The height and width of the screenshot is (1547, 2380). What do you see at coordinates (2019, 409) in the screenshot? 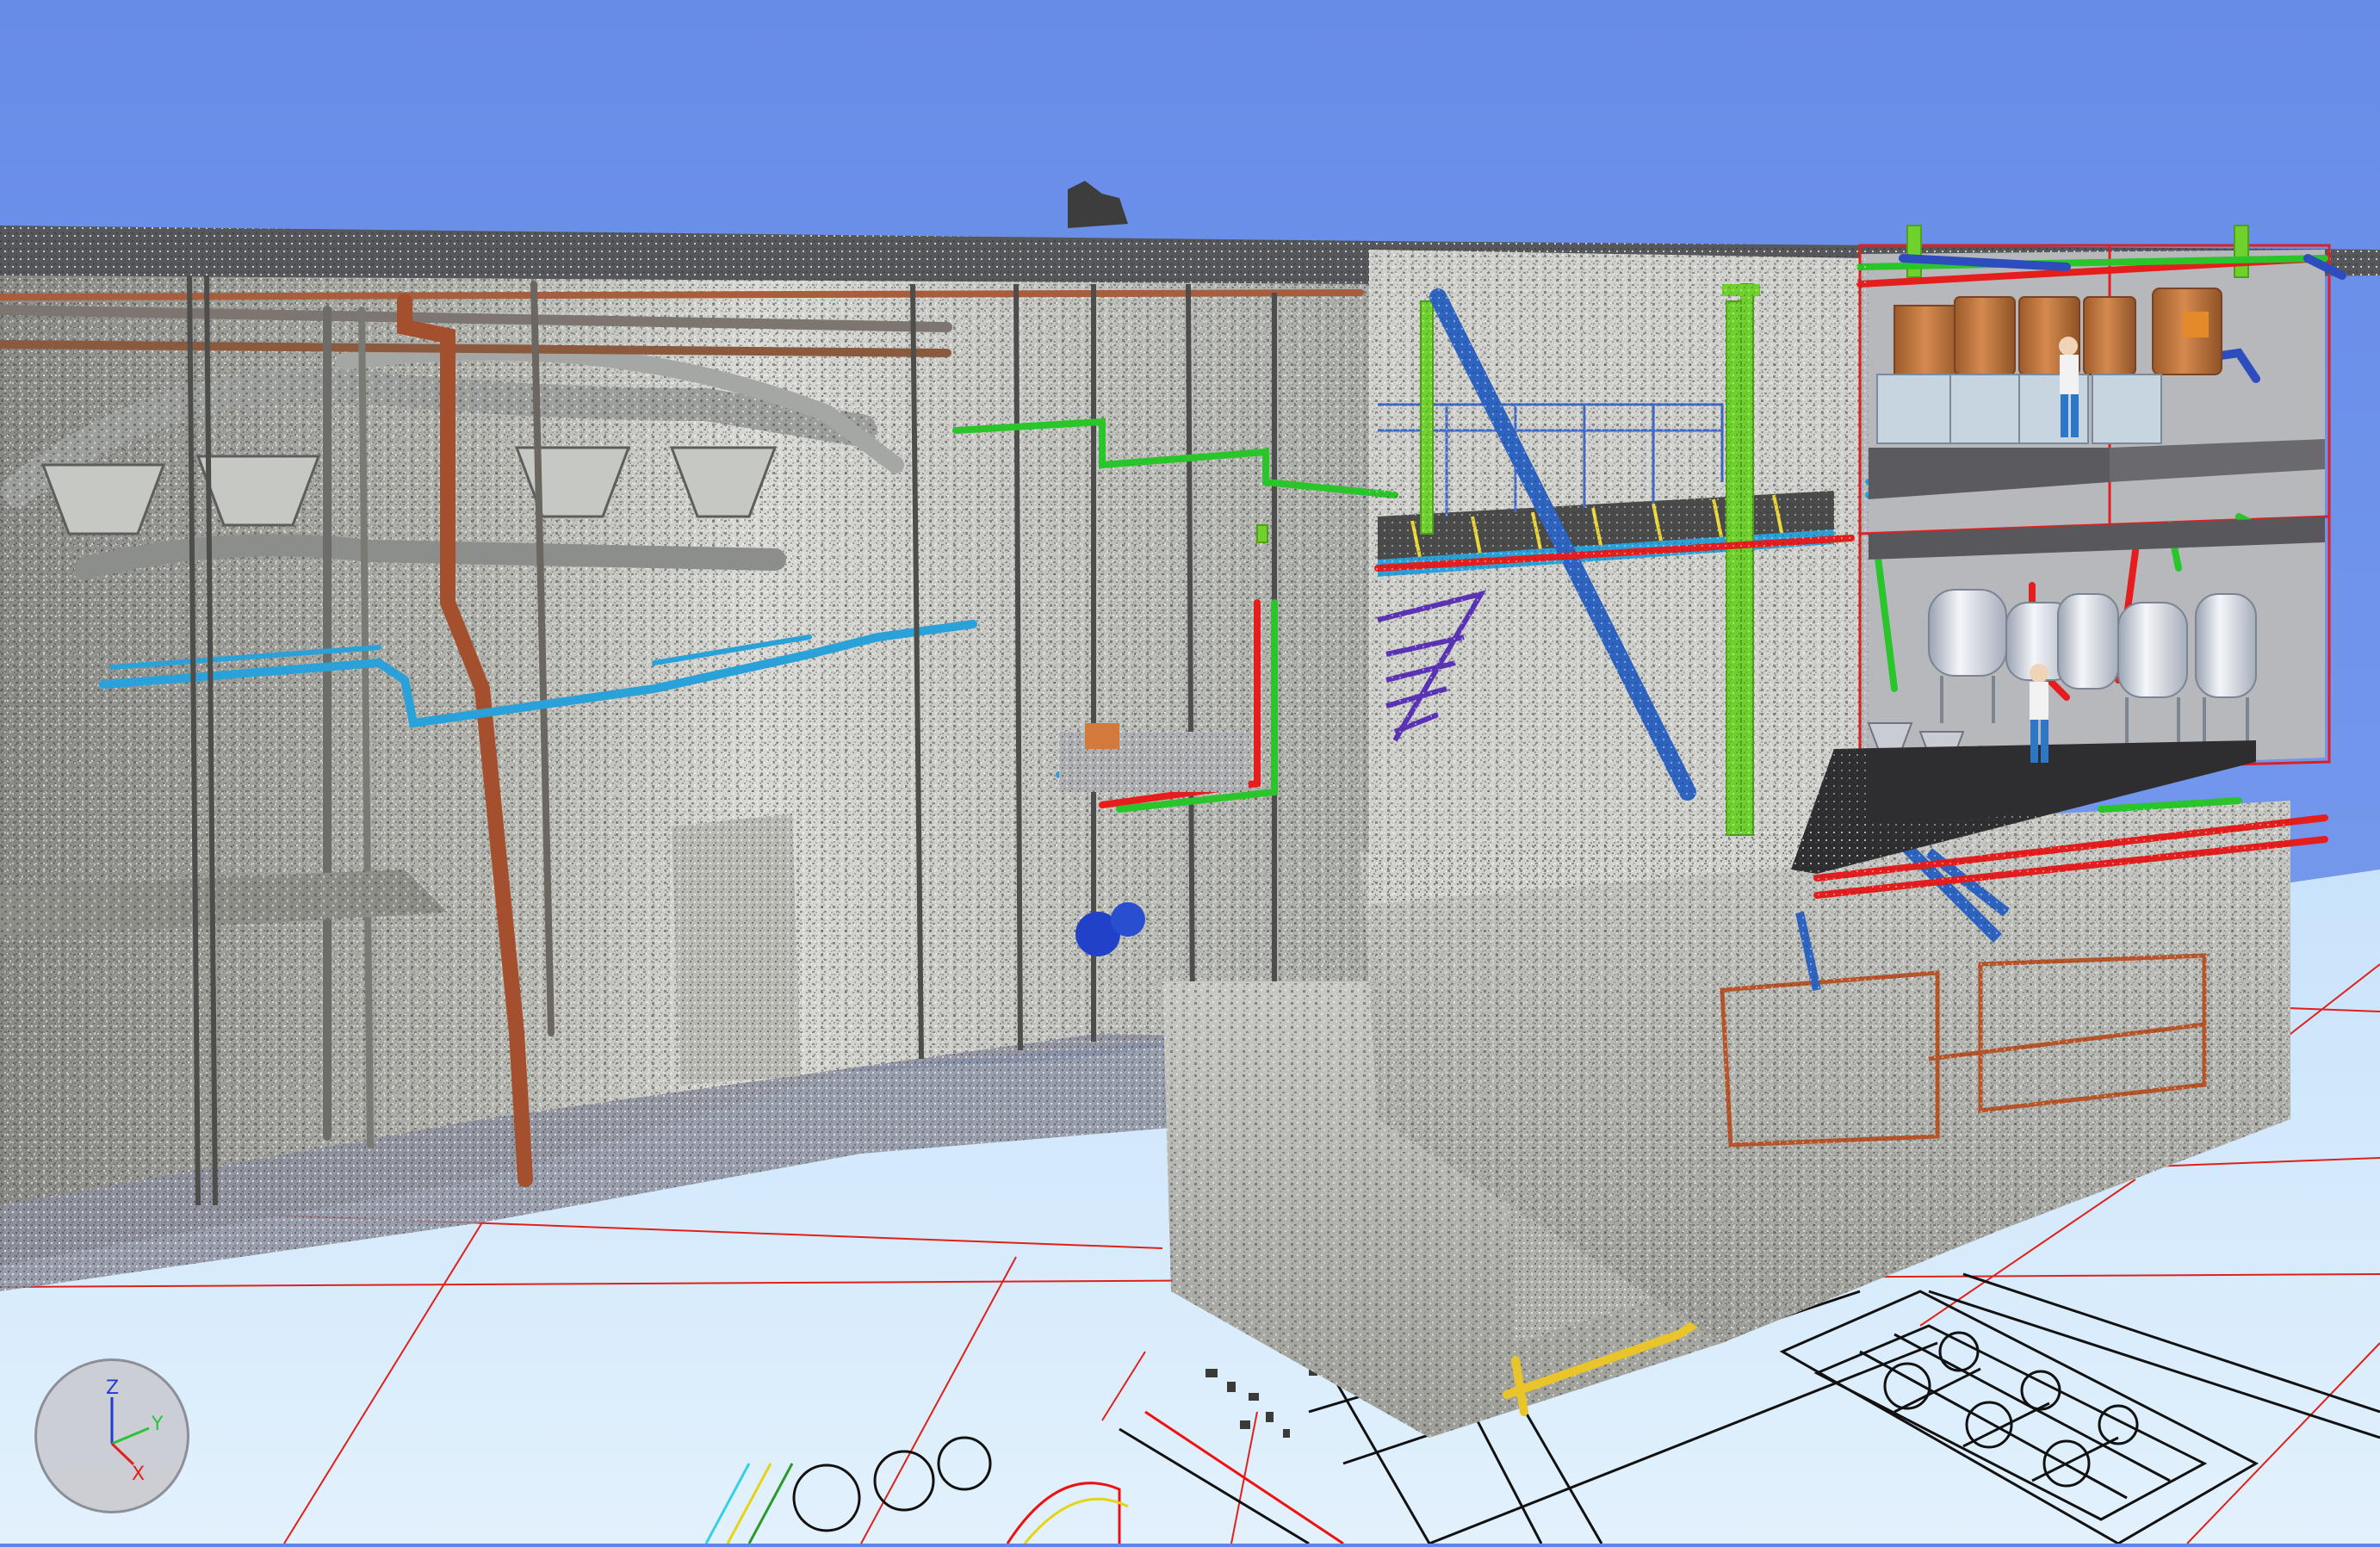
I see `silver-tank-bases` at bounding box center [2019, 409].